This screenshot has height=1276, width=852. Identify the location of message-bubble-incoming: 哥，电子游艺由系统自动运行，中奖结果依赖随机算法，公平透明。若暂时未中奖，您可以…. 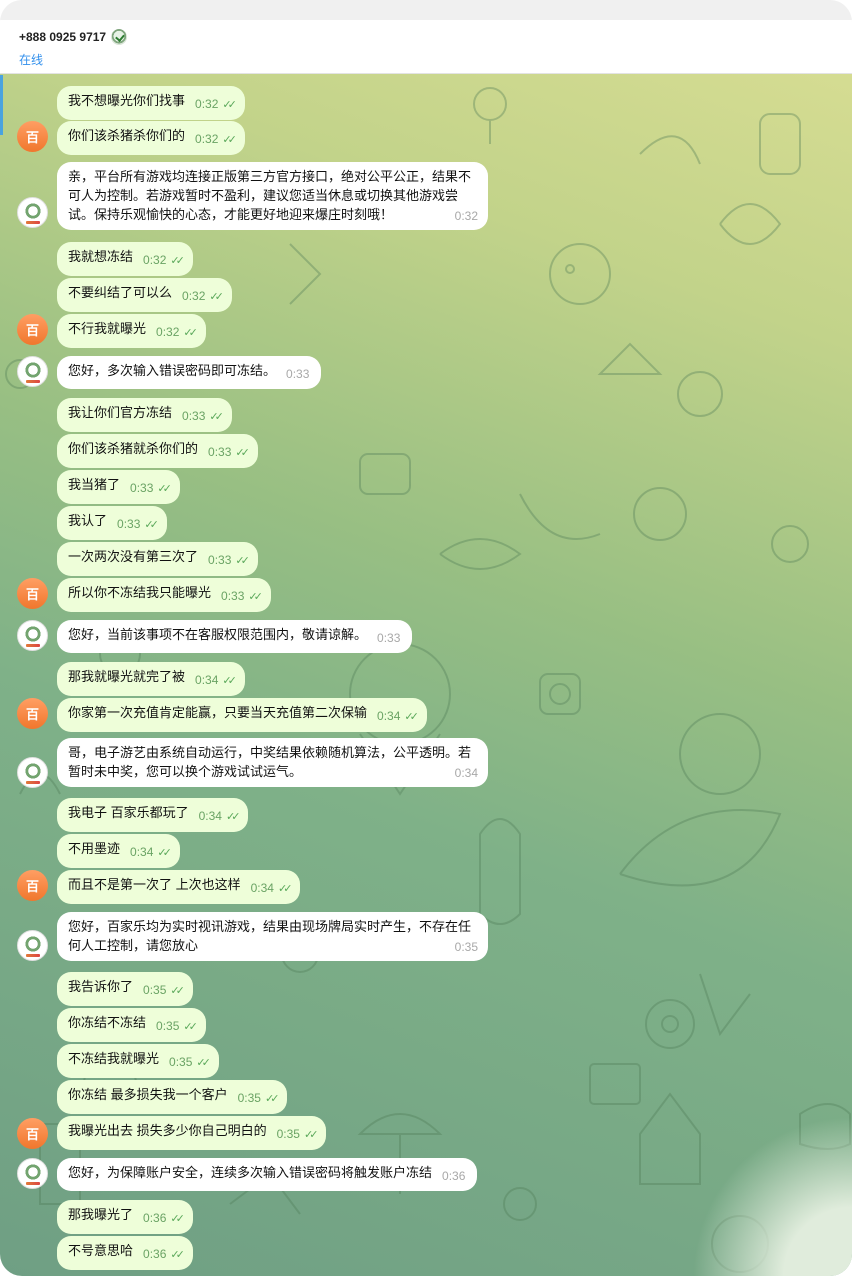
(272, 762).